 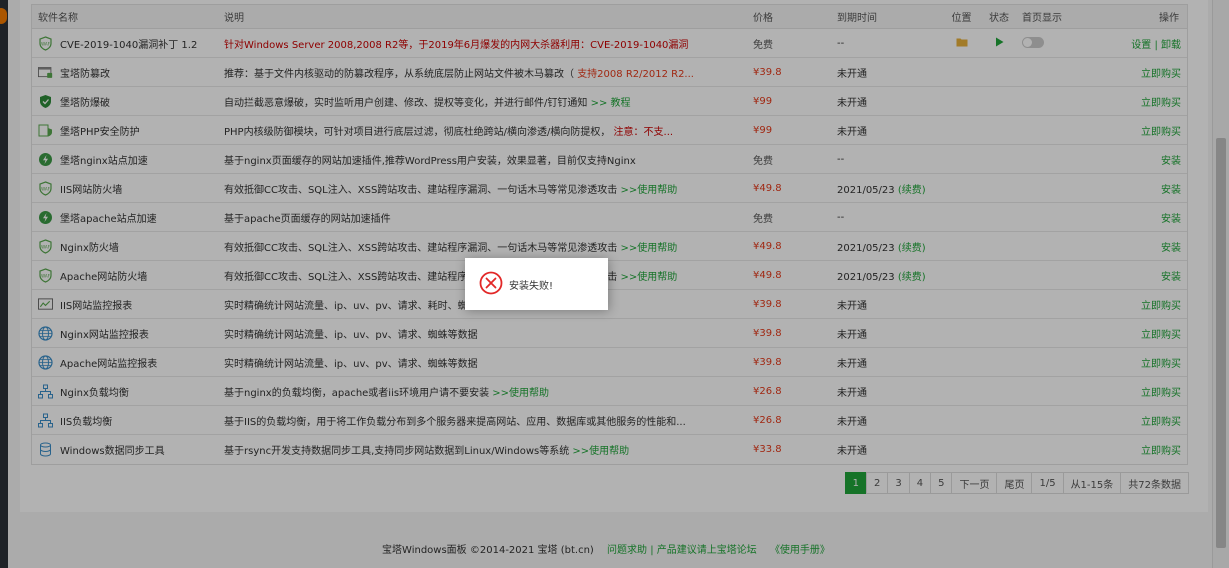 I want to click on error-message: 安装失败!, so click(x=531, y=286).